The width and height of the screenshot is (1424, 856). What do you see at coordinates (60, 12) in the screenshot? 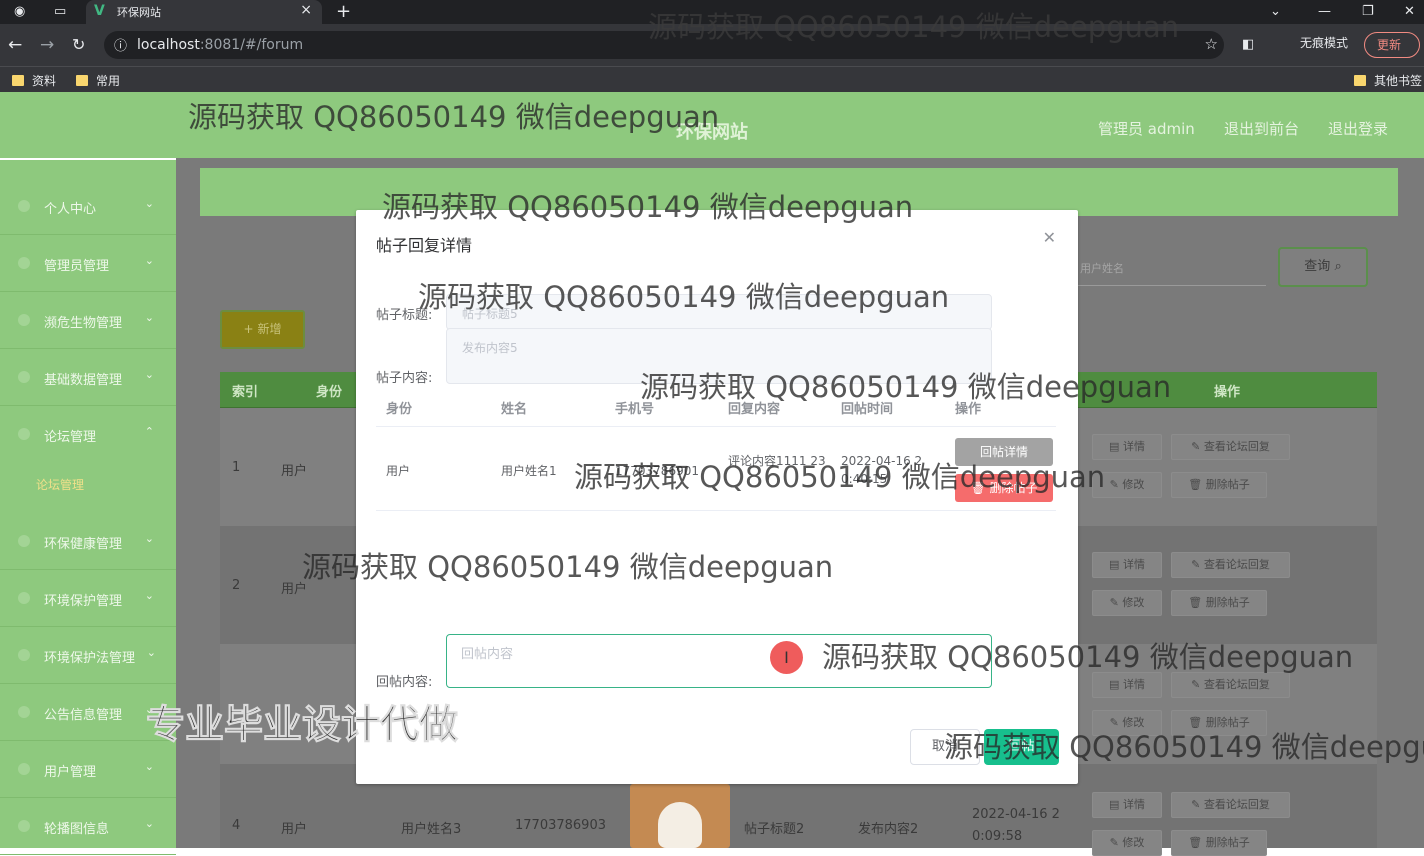
I see `tab-overview-icon: ▭` at bounding box center [60, 12].